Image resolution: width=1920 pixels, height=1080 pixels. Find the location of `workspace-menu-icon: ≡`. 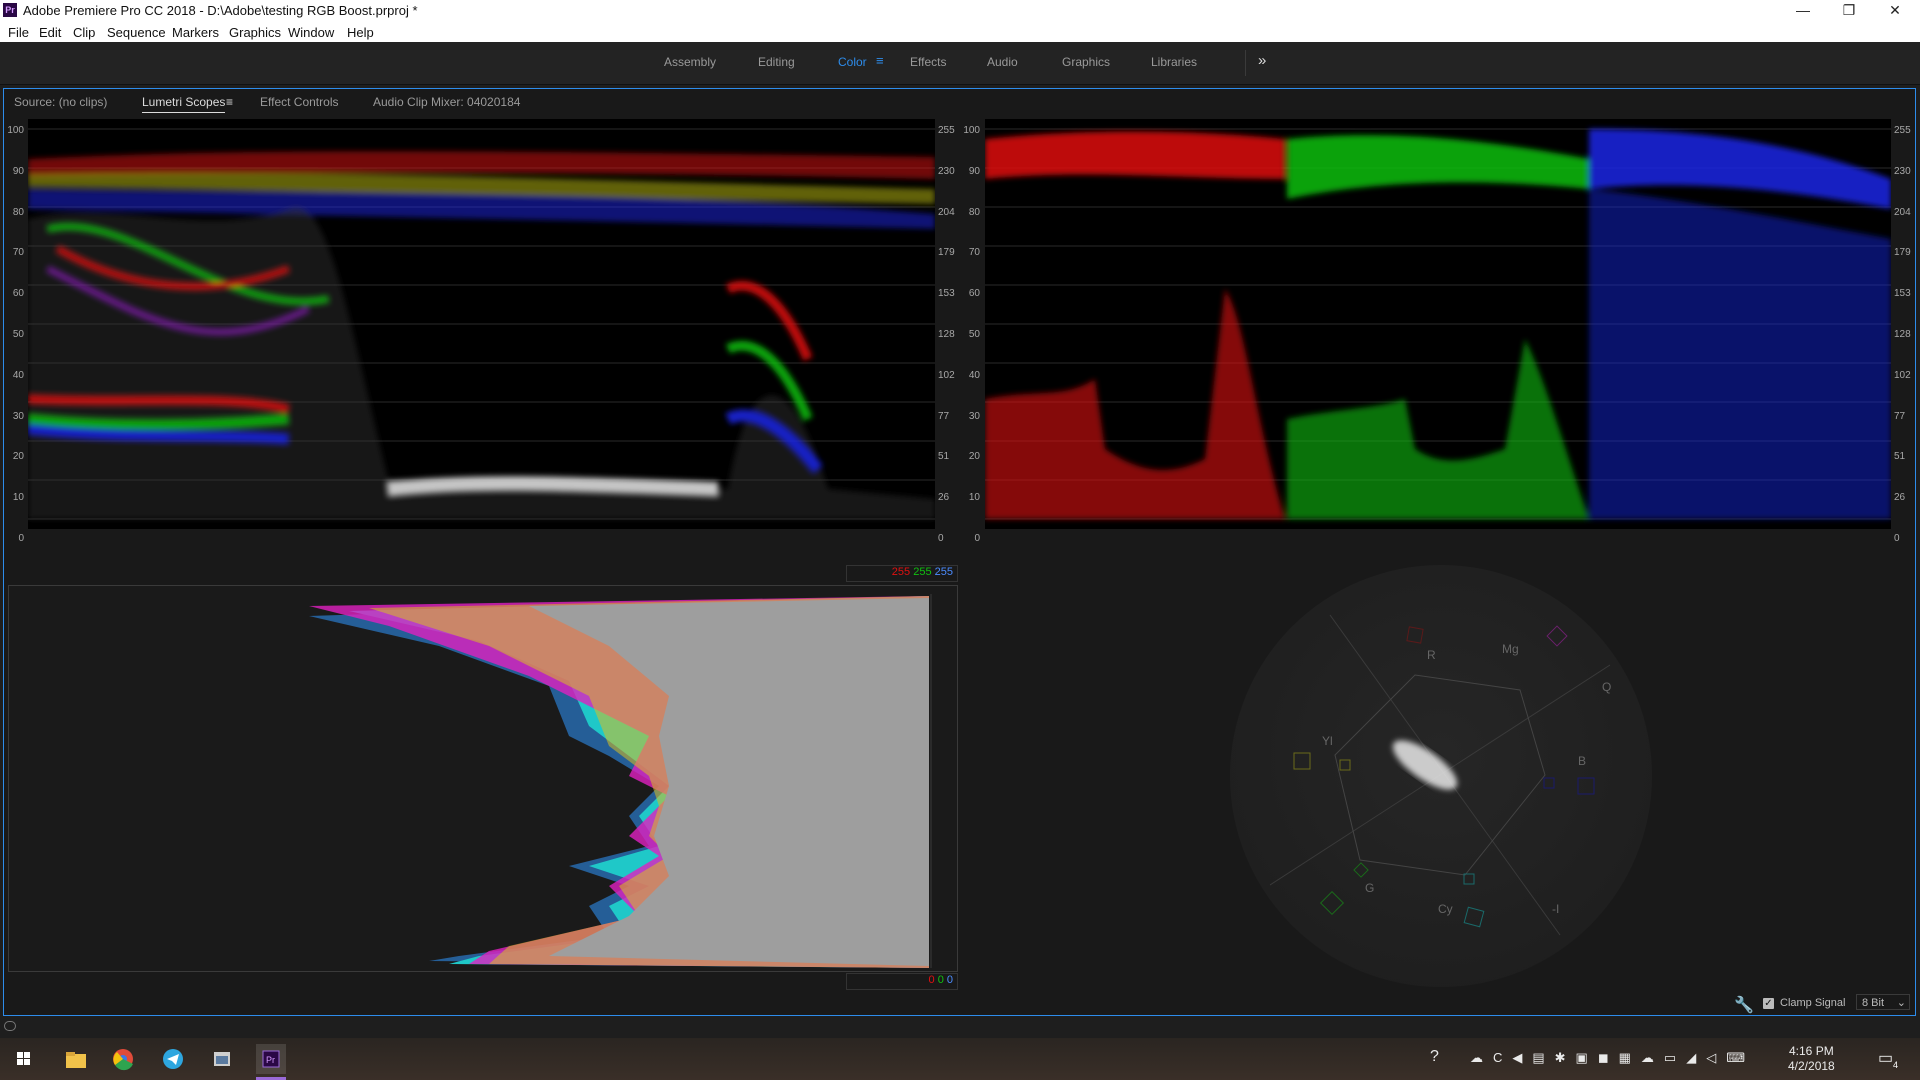

workspace-menu-icon: ≡ is located at coordinates (880, 60).